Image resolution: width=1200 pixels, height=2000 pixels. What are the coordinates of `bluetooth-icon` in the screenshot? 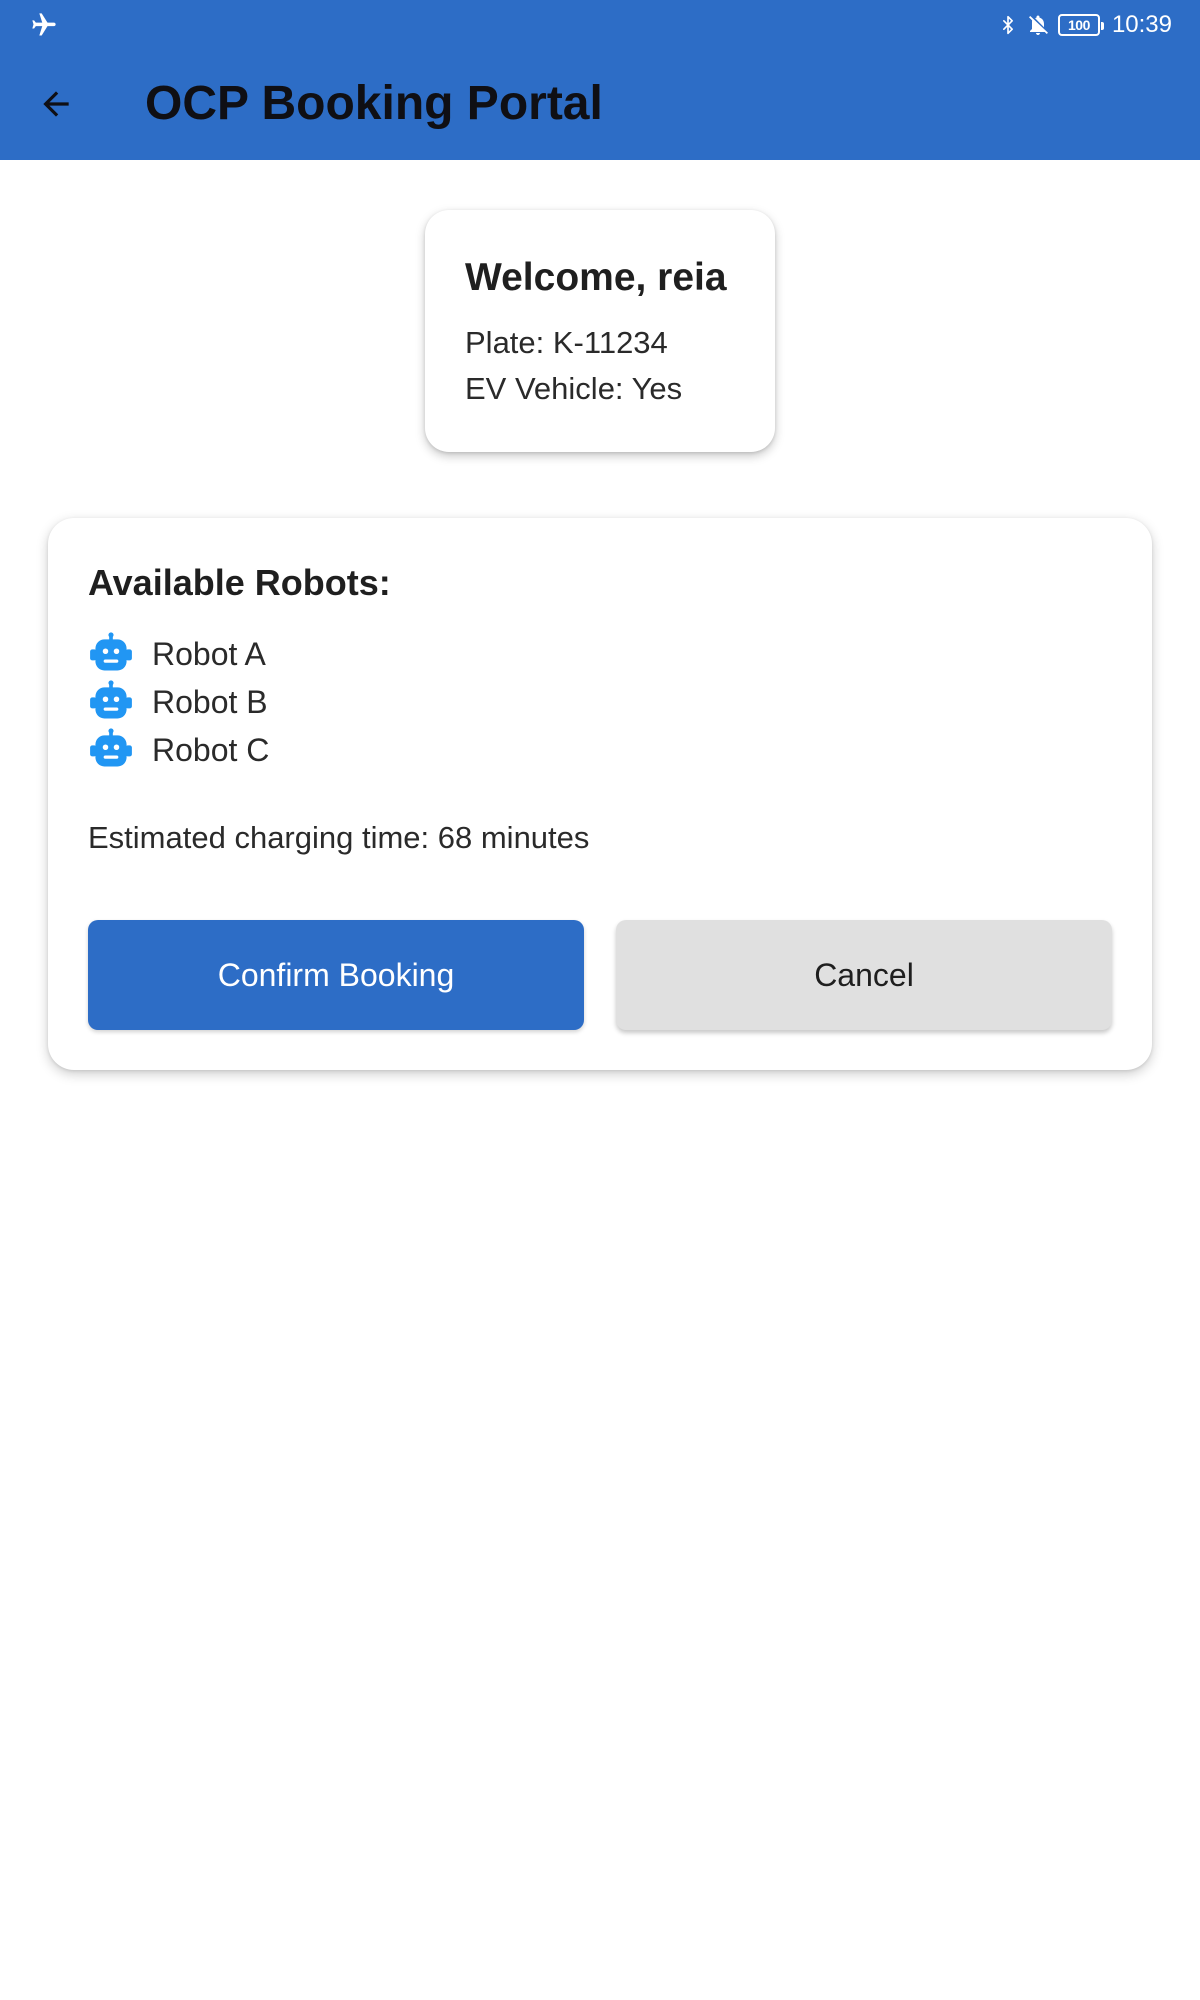 It's located at (1007, 25).